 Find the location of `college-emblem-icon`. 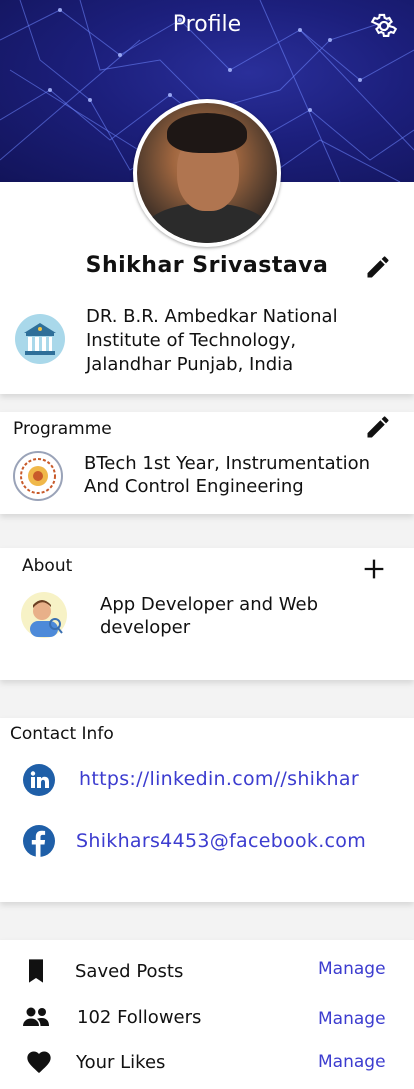

college-emblem-icon is located at coordinates (38, 476).